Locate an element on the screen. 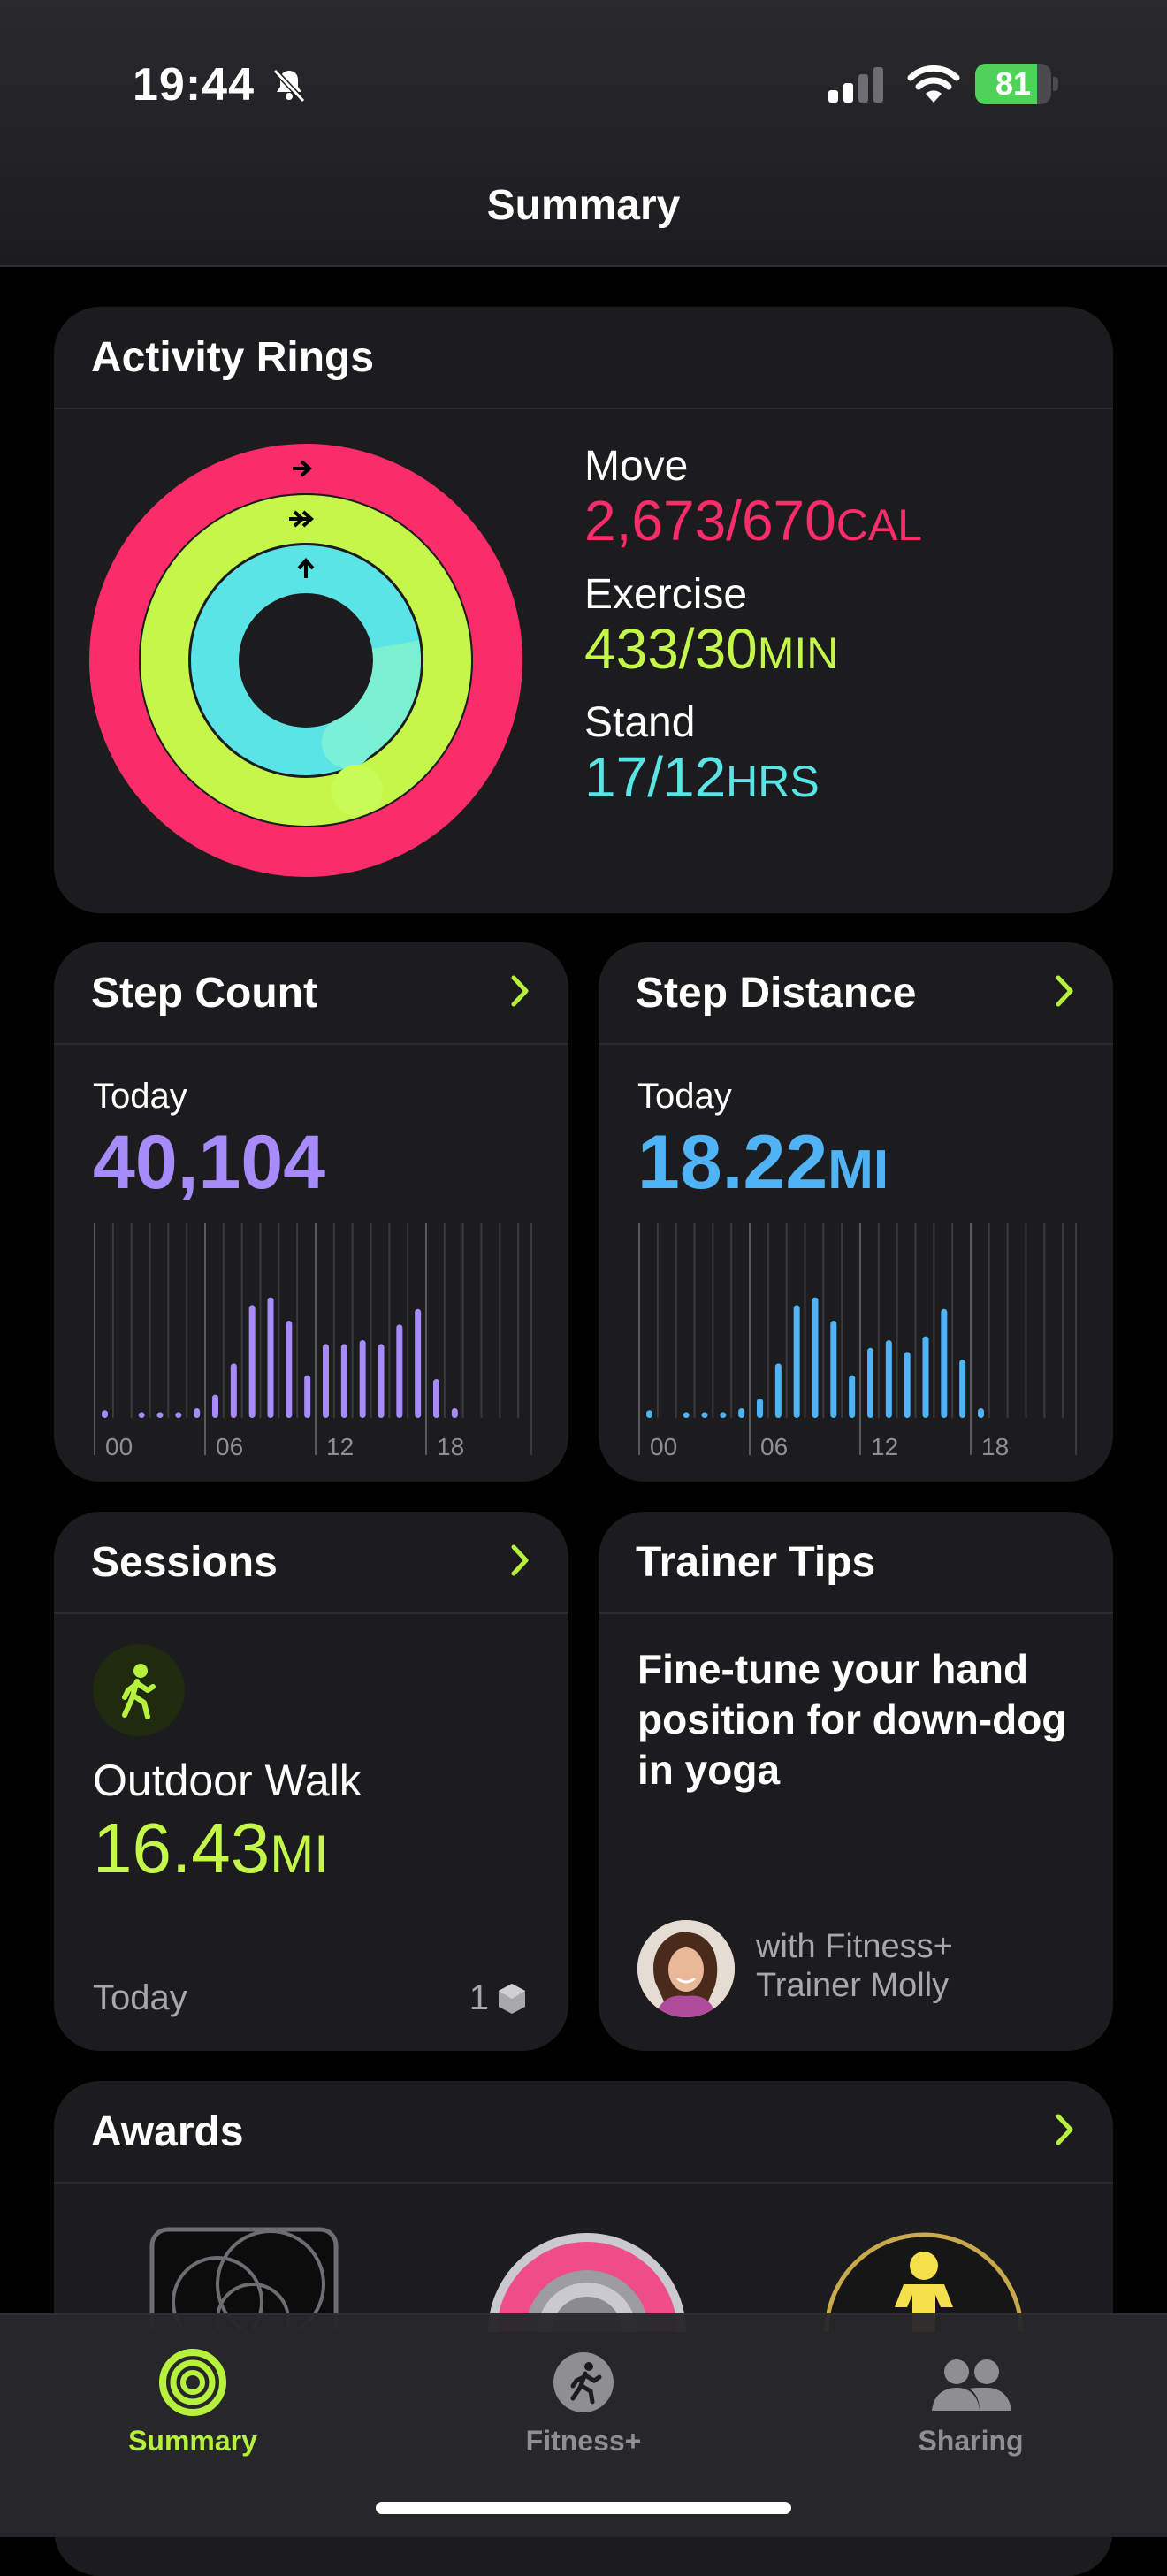  award-badge-rings-icon is located at coordinates (244, 2277).